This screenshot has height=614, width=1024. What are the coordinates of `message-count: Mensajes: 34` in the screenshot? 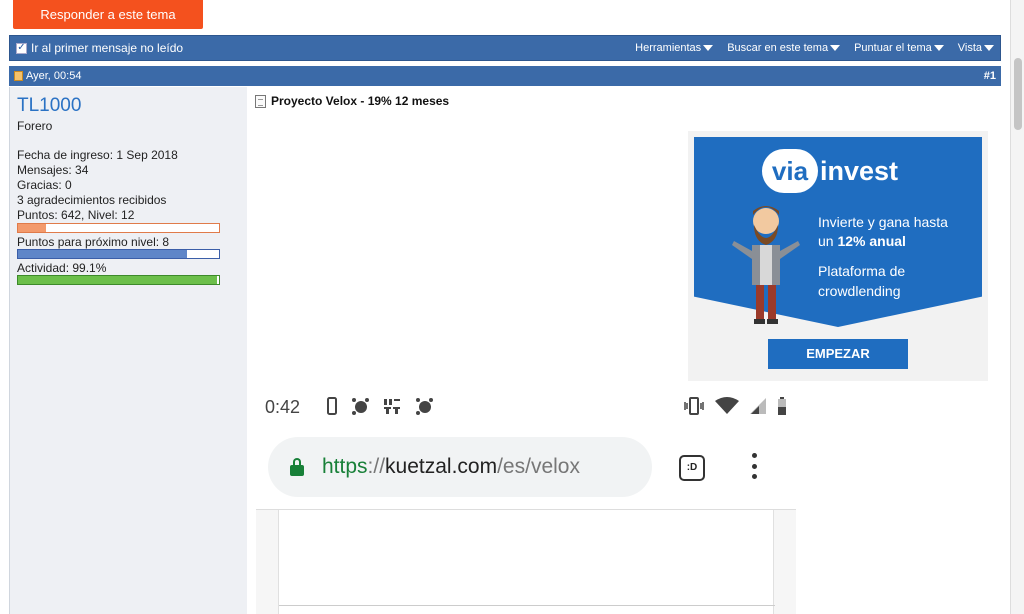 It's located at (53, 170).